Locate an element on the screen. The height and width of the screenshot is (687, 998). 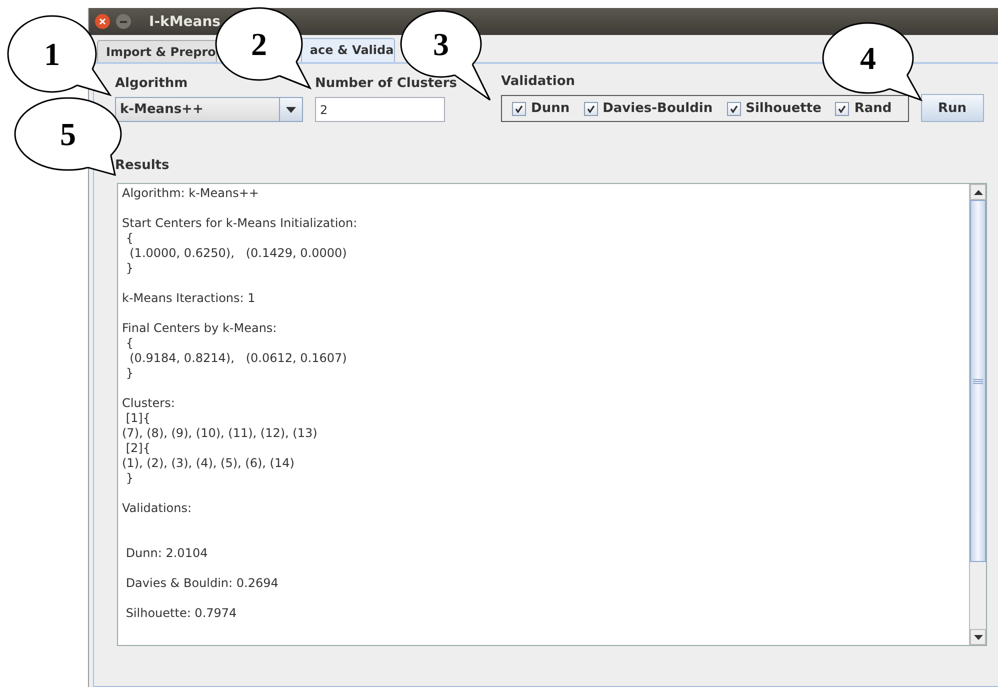
validation-checkbox: Silhouette is located at coordinates (774, 108).